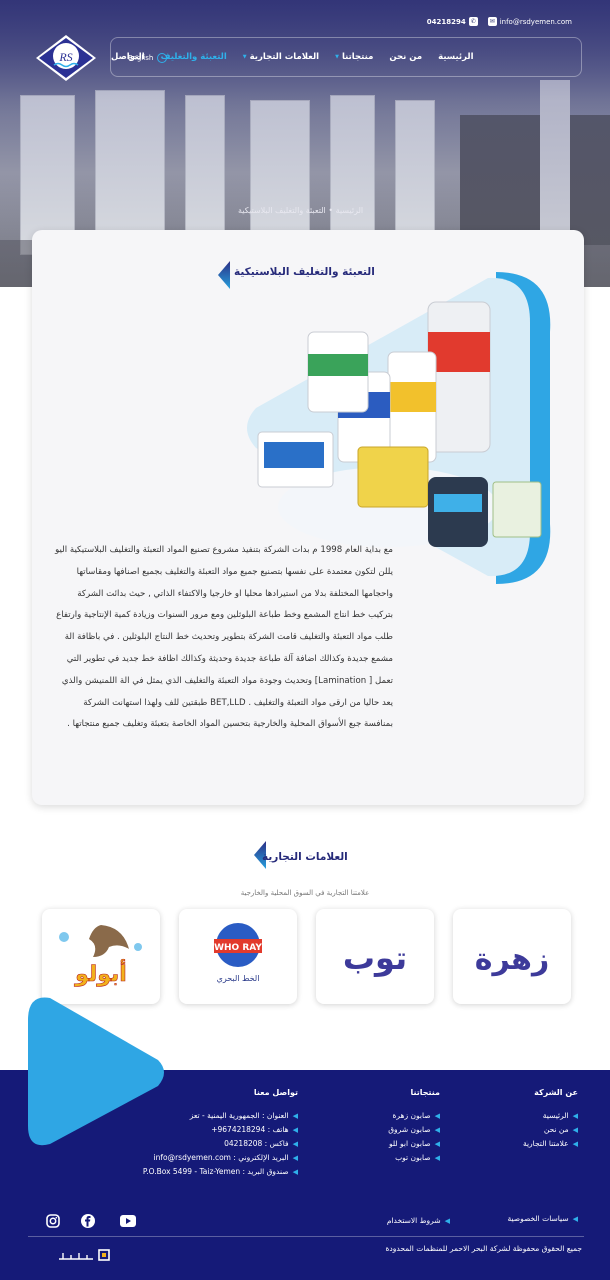 This screenshot has width=610, height=1280. I want to click on brand-card-apollo: أبولو, so click(101, 956).